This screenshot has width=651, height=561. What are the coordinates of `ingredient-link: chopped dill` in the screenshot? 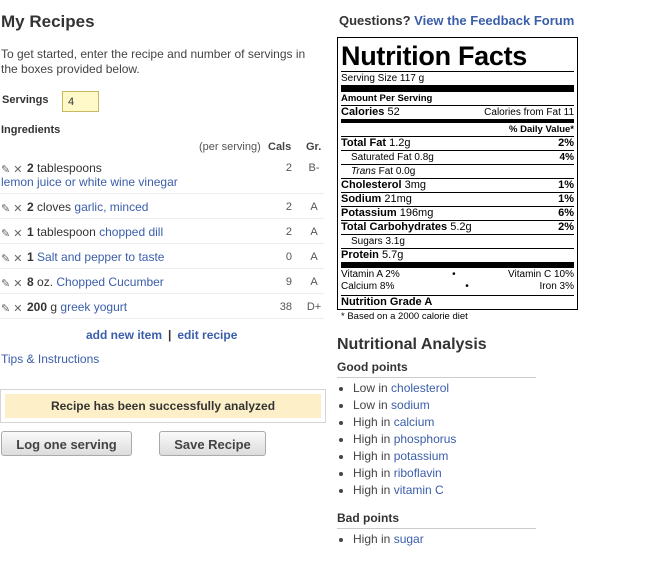 It's located at (131, 232).